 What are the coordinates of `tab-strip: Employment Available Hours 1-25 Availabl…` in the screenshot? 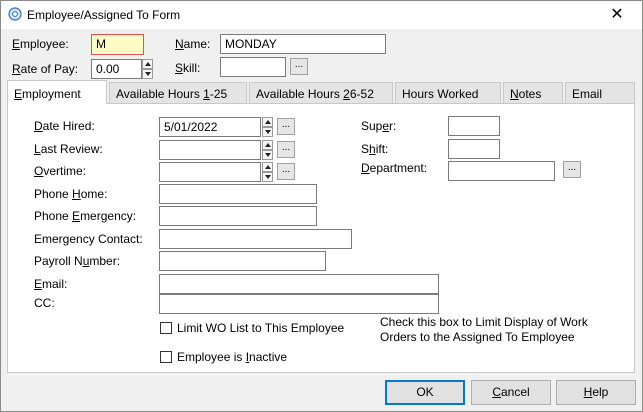 It's located at (321, 92).